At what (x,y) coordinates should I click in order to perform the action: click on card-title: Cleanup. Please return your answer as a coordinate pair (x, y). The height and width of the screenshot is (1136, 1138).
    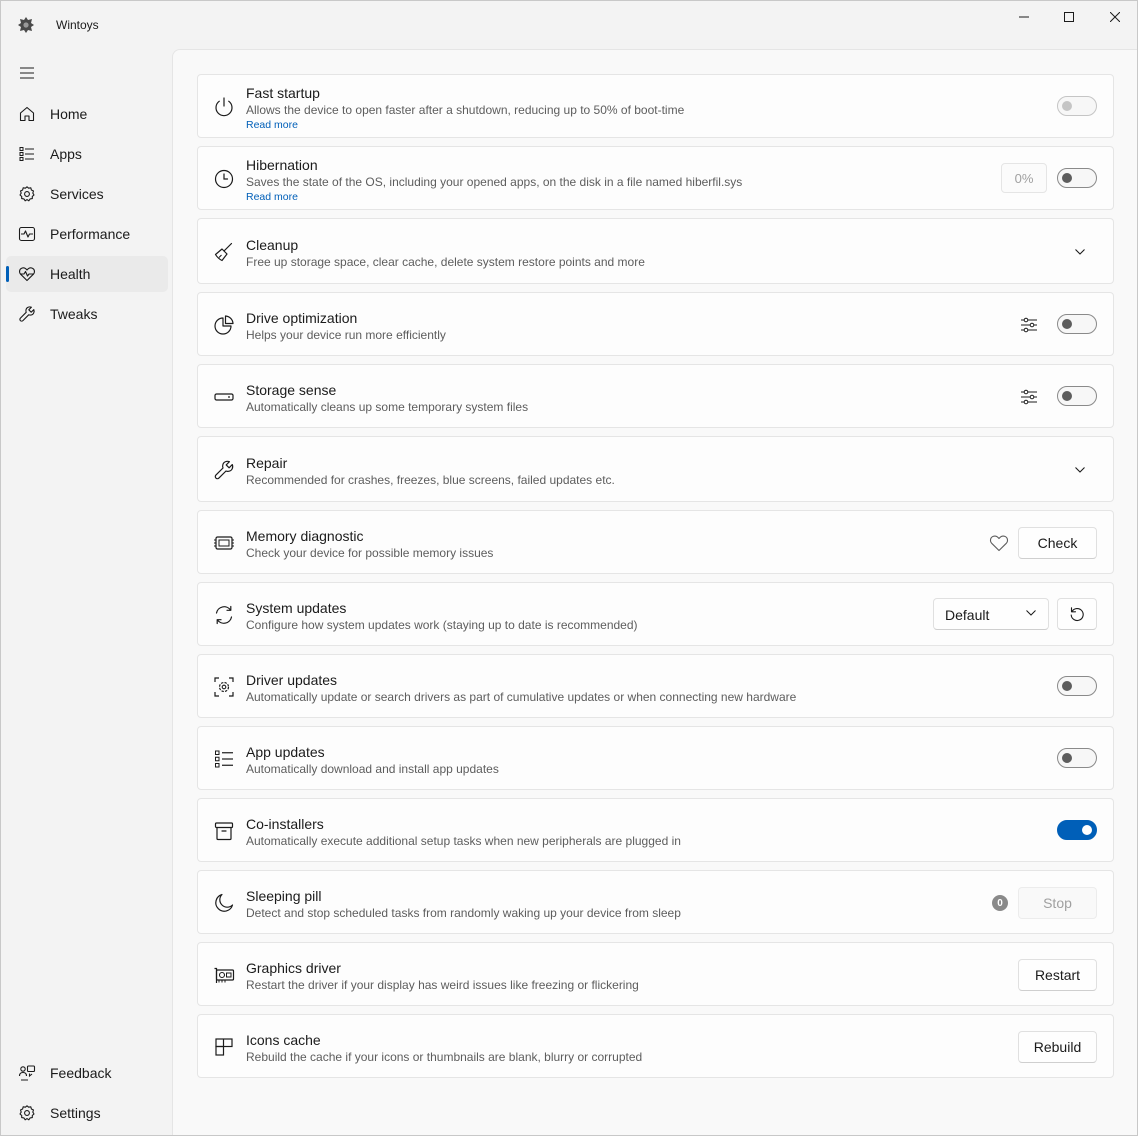
    Looking at the image, I should click on (272, 245).